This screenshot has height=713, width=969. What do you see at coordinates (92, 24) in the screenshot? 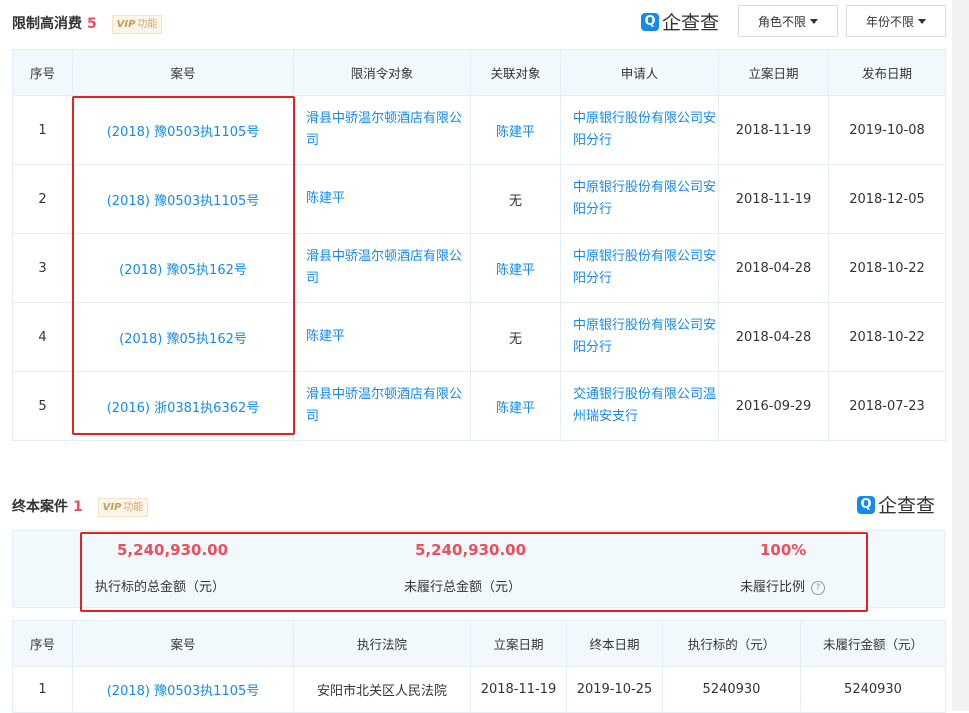
I see `restriction-count: 5` at bounding box center [92, 24].